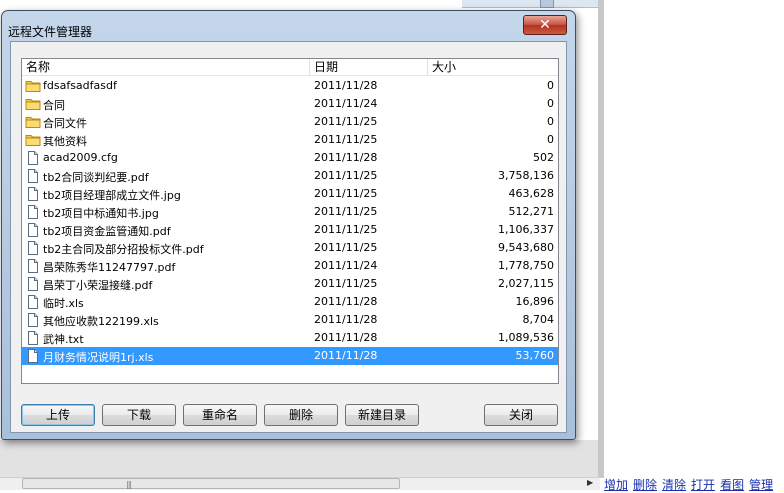  I want to click on file-row: 昌荣丁小荣湿接缝.pdf 2011/11/25 2,027,115, so click(290, 284).